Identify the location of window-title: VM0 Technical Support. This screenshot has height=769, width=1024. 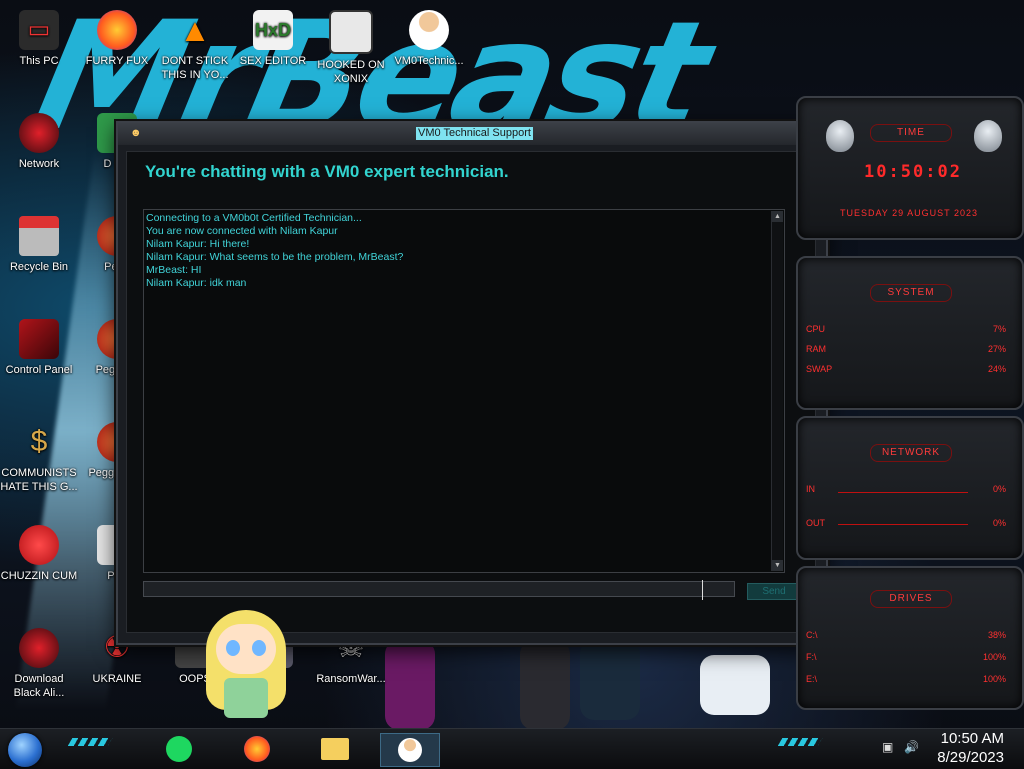
(474, 133).